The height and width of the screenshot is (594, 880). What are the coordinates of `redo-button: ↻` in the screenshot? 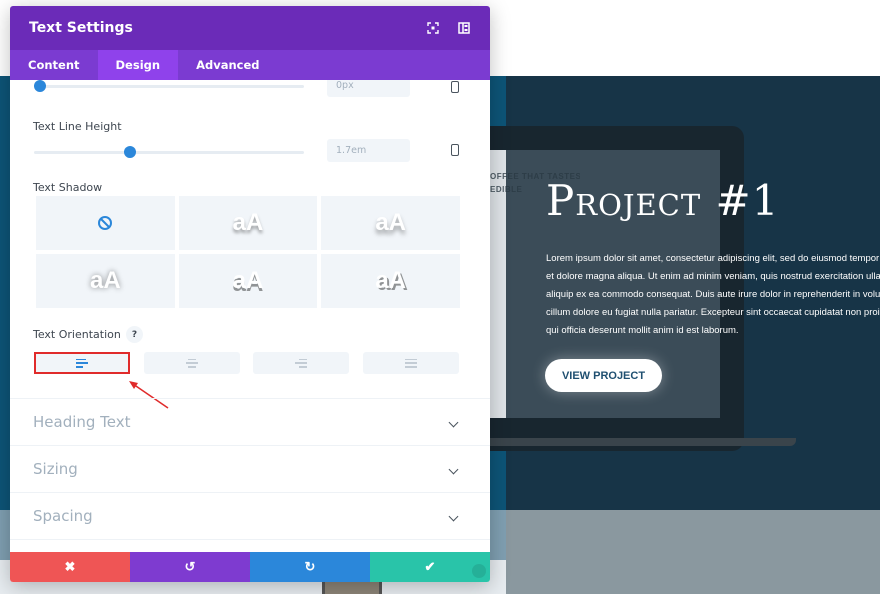 It's located at (310, 567).